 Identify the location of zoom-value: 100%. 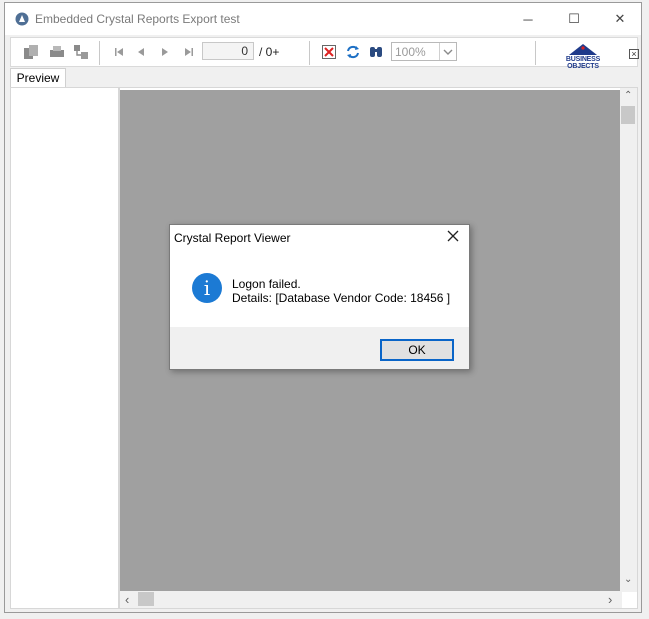
(410, 52).